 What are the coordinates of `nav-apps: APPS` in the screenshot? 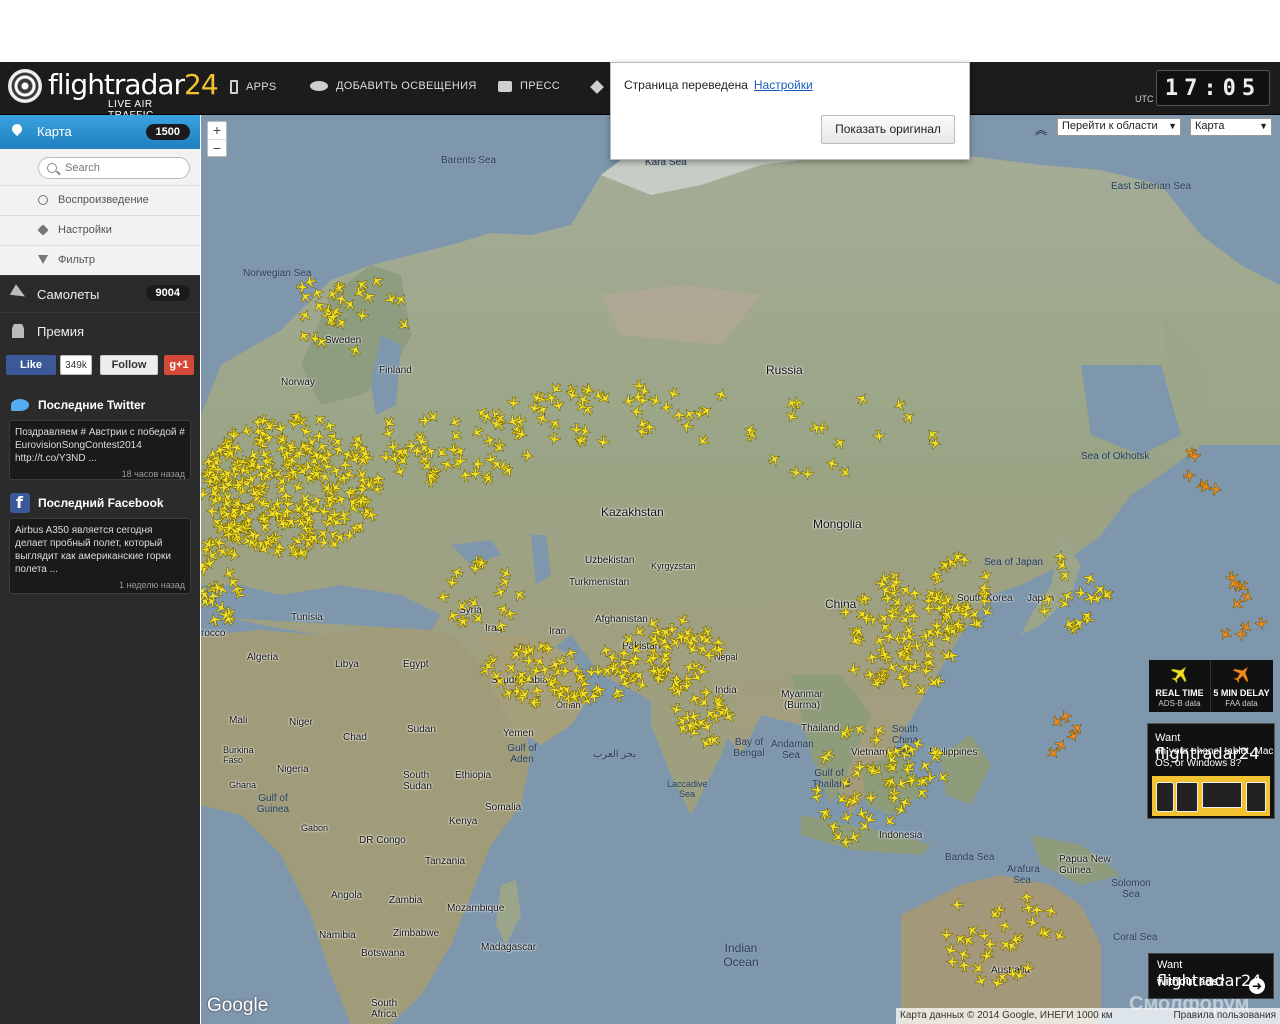 It's located at (253, 87).